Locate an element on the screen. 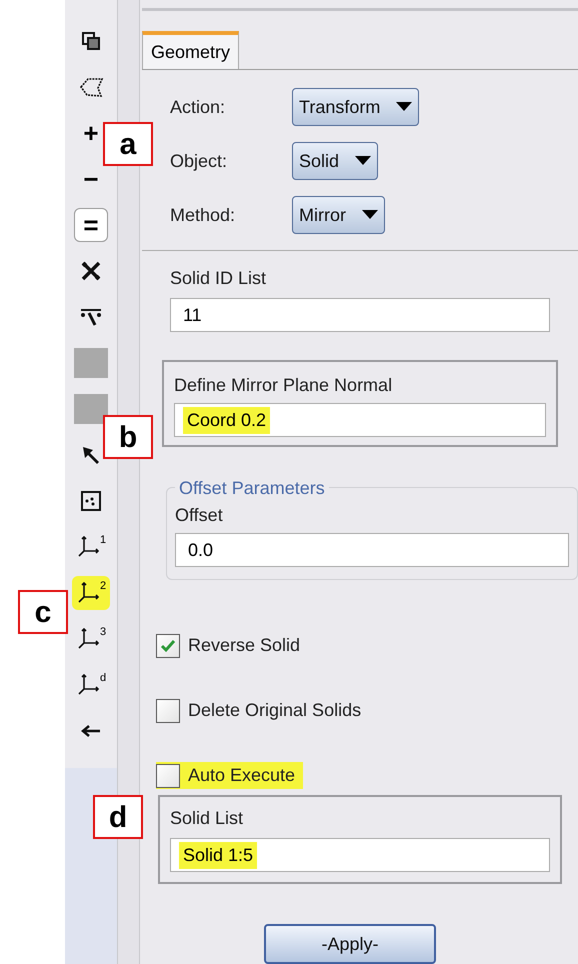 The width and height of the screenshot is (578, 964). callout-label: b is located at coordinates (128, 437).